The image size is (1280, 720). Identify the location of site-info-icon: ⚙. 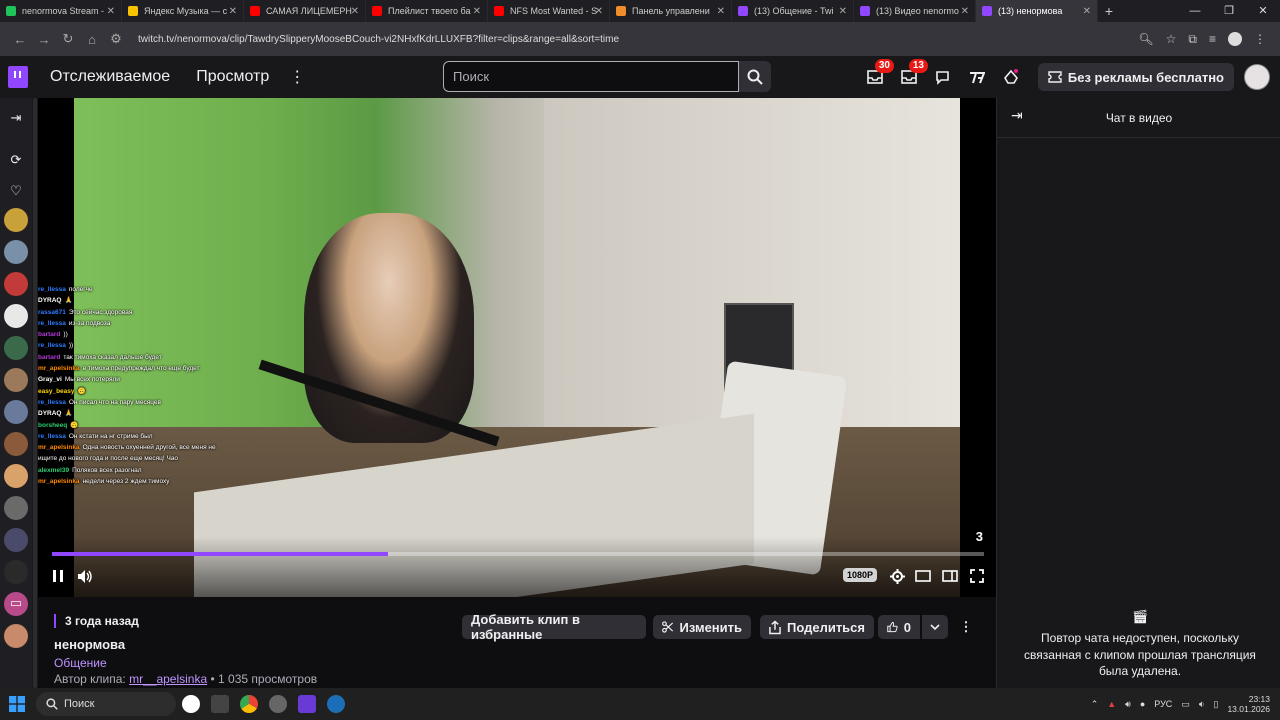
(116, 39).